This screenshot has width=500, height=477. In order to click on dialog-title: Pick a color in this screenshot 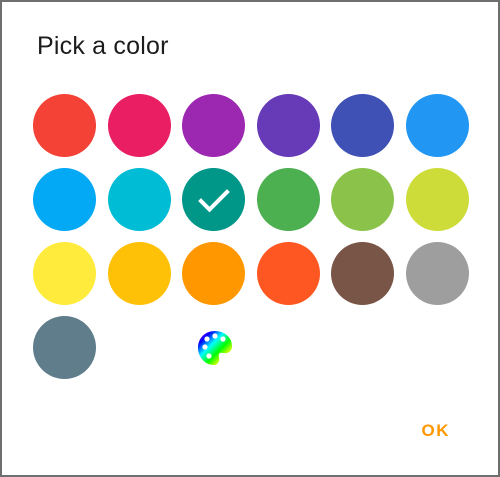, I will do `click(103, 46)`.